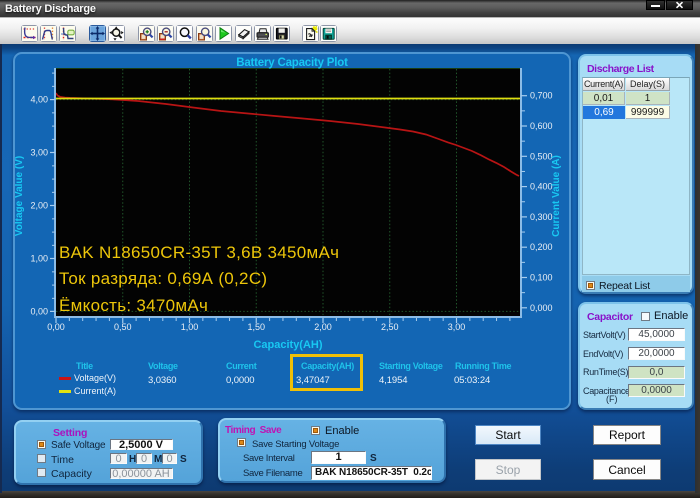  I want to click on svg-text: 0,000, so click(541, 308).